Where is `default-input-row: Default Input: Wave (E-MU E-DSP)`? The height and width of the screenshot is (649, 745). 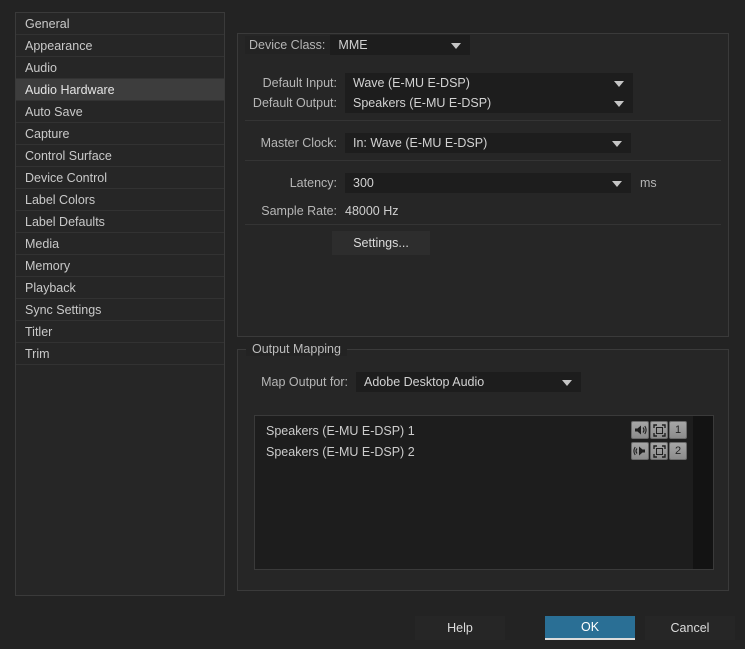 default-input-row: Default Input: Wave (E-MU E-DSP) is located at coordinates (439, 83).